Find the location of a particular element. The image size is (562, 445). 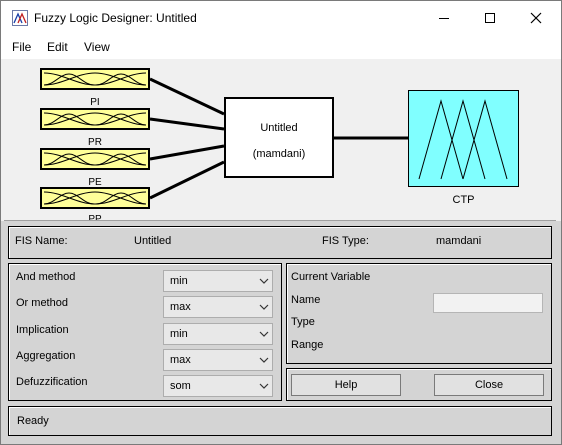

fis-name-label: FIS Name: is located at coordinates (41, 241).